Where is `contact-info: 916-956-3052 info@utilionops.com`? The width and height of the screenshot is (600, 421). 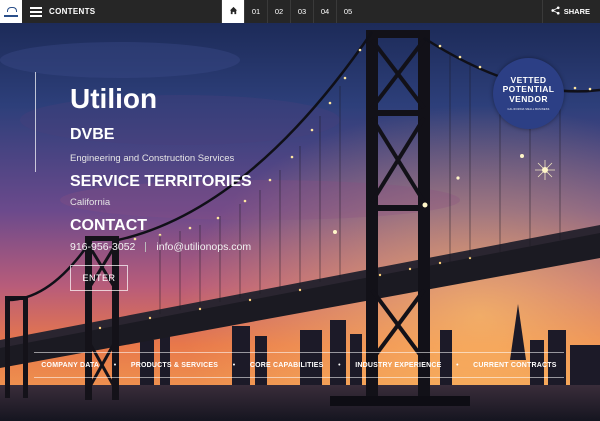 contact-info: 916-956-3052 info@utilionops.com is located at coordinates (161, 247).